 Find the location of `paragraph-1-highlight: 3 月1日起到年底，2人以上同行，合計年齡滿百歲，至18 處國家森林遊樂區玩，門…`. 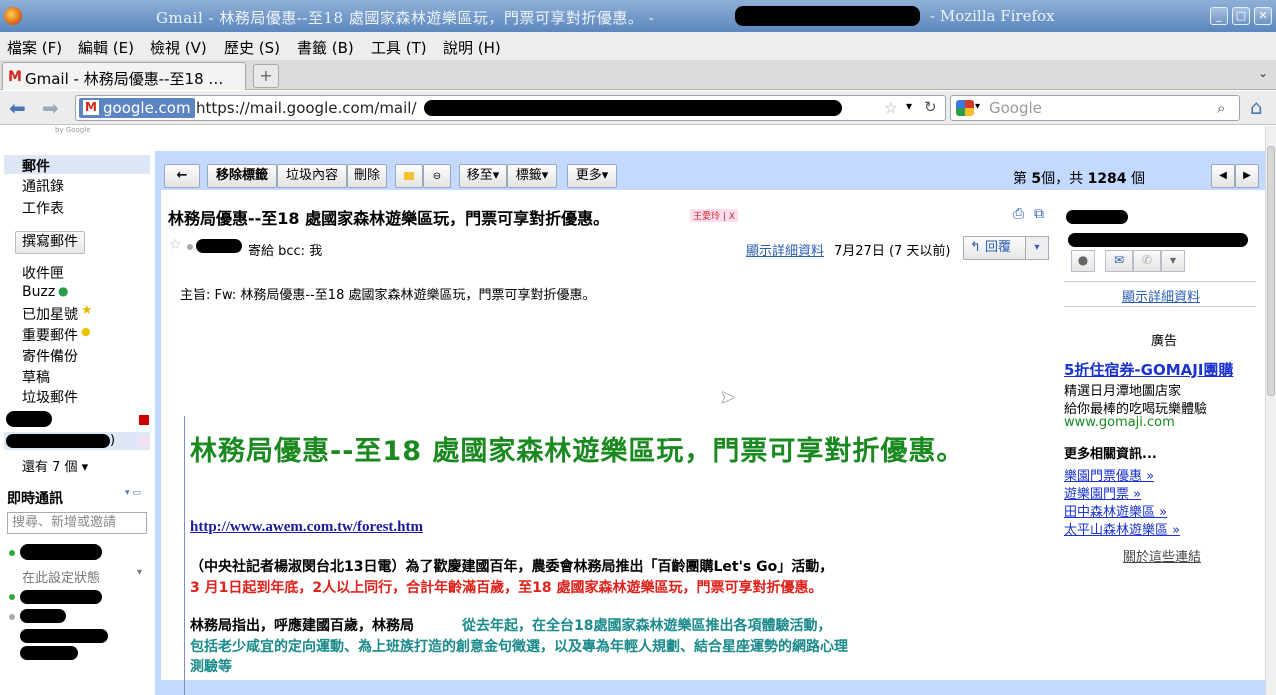

paragraph-1-highlight: 3 月1日起到年底，2人以上同行，合計年齡滿百歲，至18 處國家森林遊樂區玩，門… is located at coordinates (506, 588).